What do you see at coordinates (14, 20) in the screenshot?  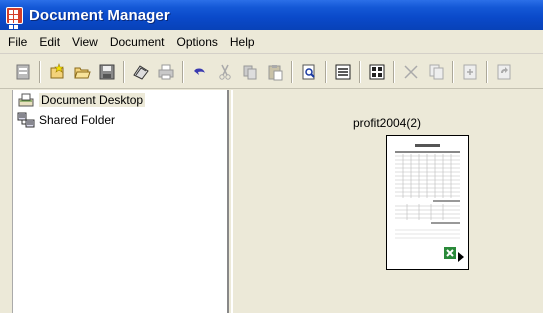 I see `app-icon` at bounding box center [14, 20].